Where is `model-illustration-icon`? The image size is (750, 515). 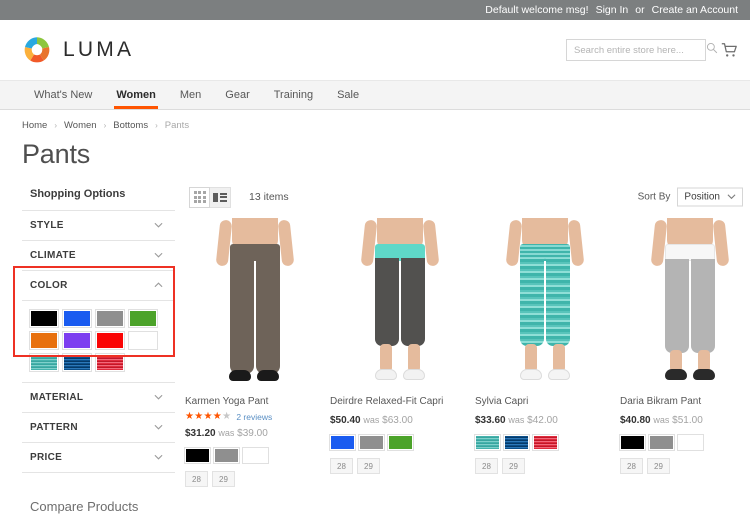
model-illustration-icon is located at coordinates (255, 302).